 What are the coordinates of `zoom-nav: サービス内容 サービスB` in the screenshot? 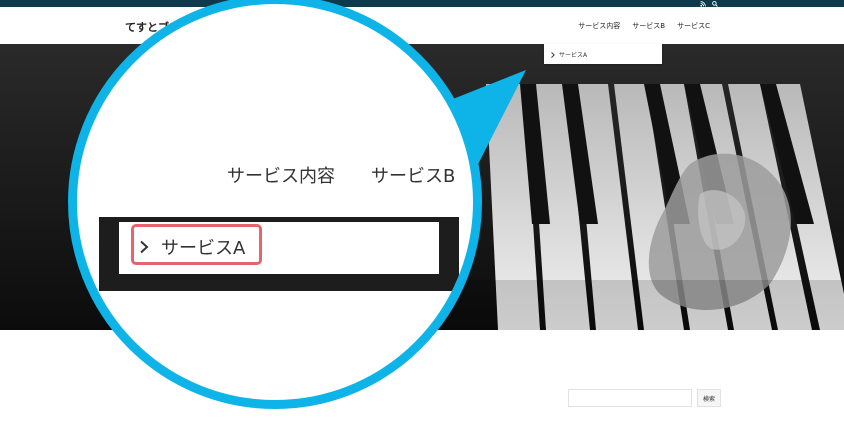 It's located at (341, 175).